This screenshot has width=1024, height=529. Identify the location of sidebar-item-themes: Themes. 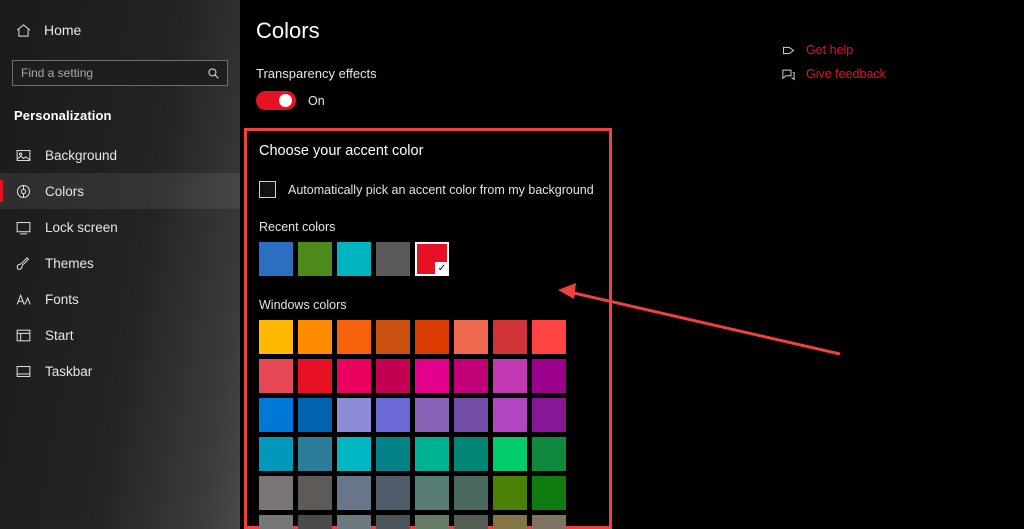
(120, 263).